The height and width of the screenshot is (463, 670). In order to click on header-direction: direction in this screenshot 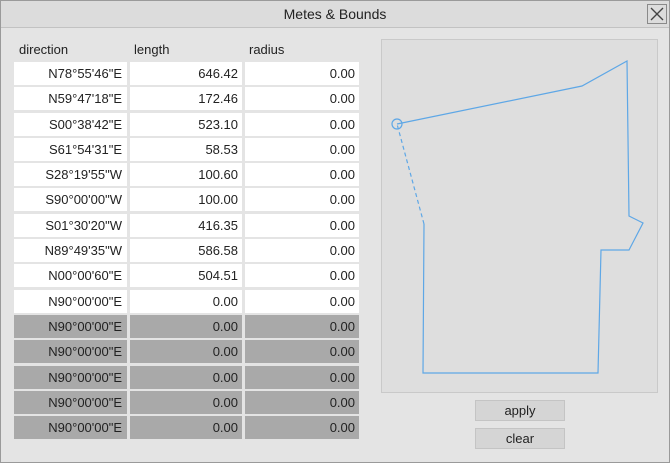, I will do `click(44, 49)`.